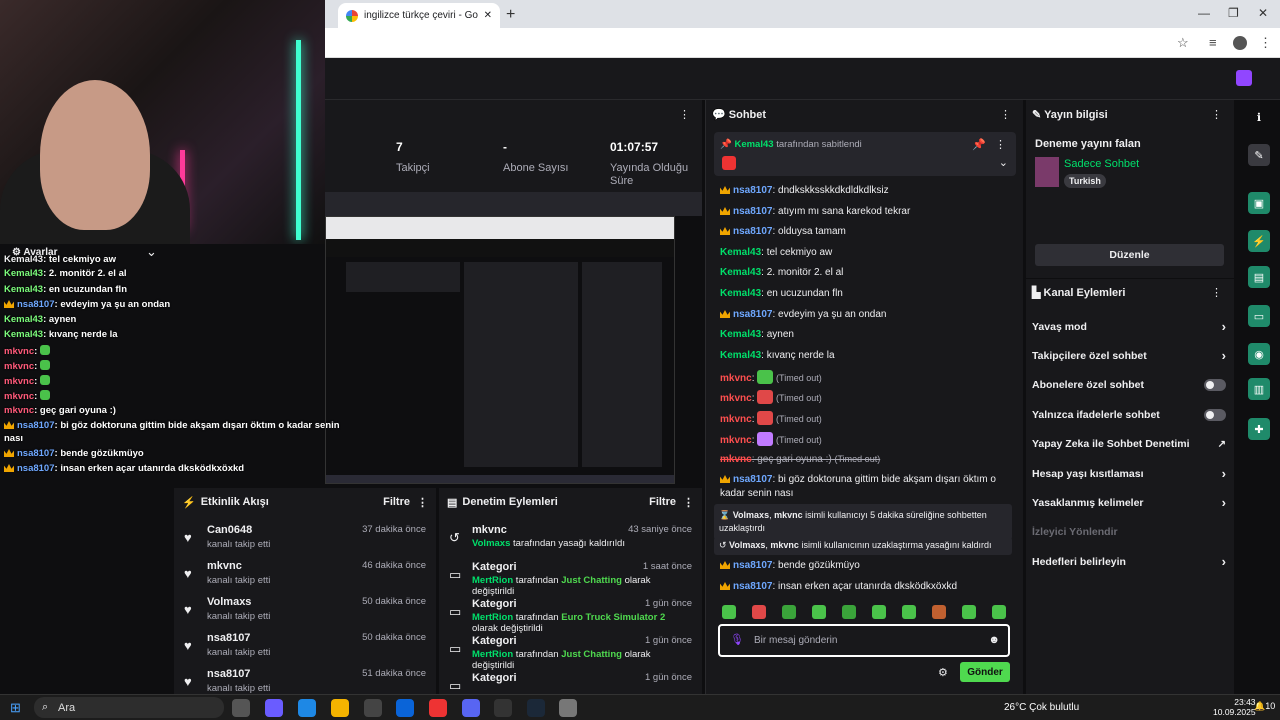 The width and height of the screenshot is (1280, 720). Describe the element at coordinates (1259, 354) in the screenshot. I see `broadcast-icon: ◉` at that location.